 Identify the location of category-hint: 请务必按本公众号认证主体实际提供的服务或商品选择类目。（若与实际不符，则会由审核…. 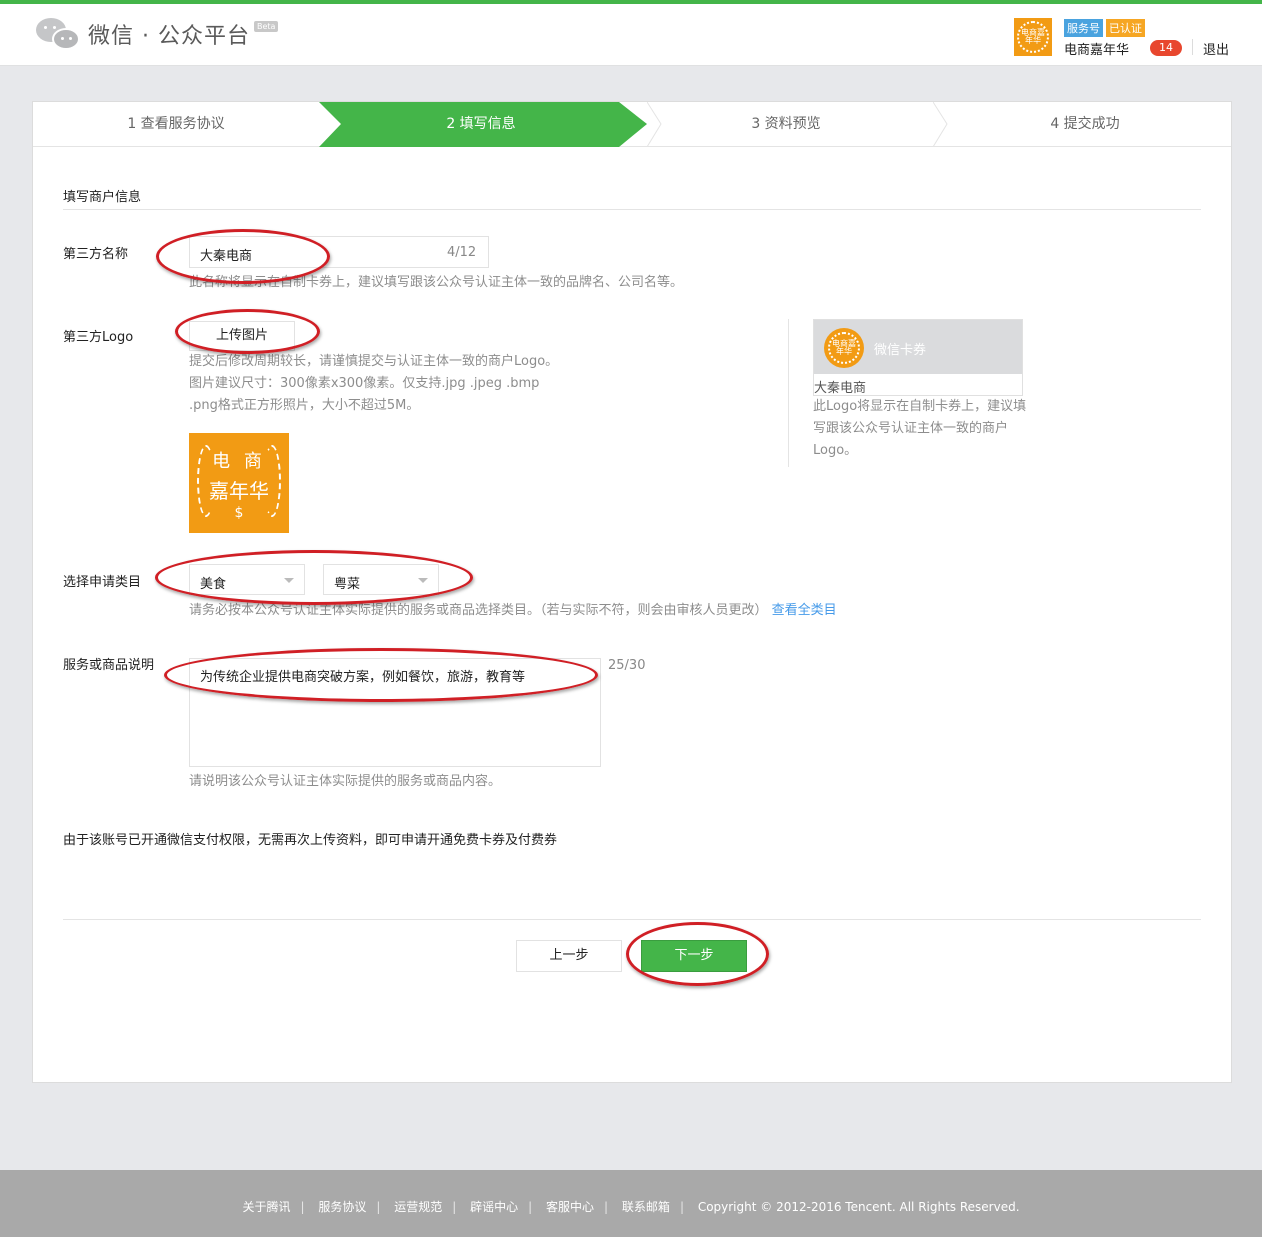
(513, 610).